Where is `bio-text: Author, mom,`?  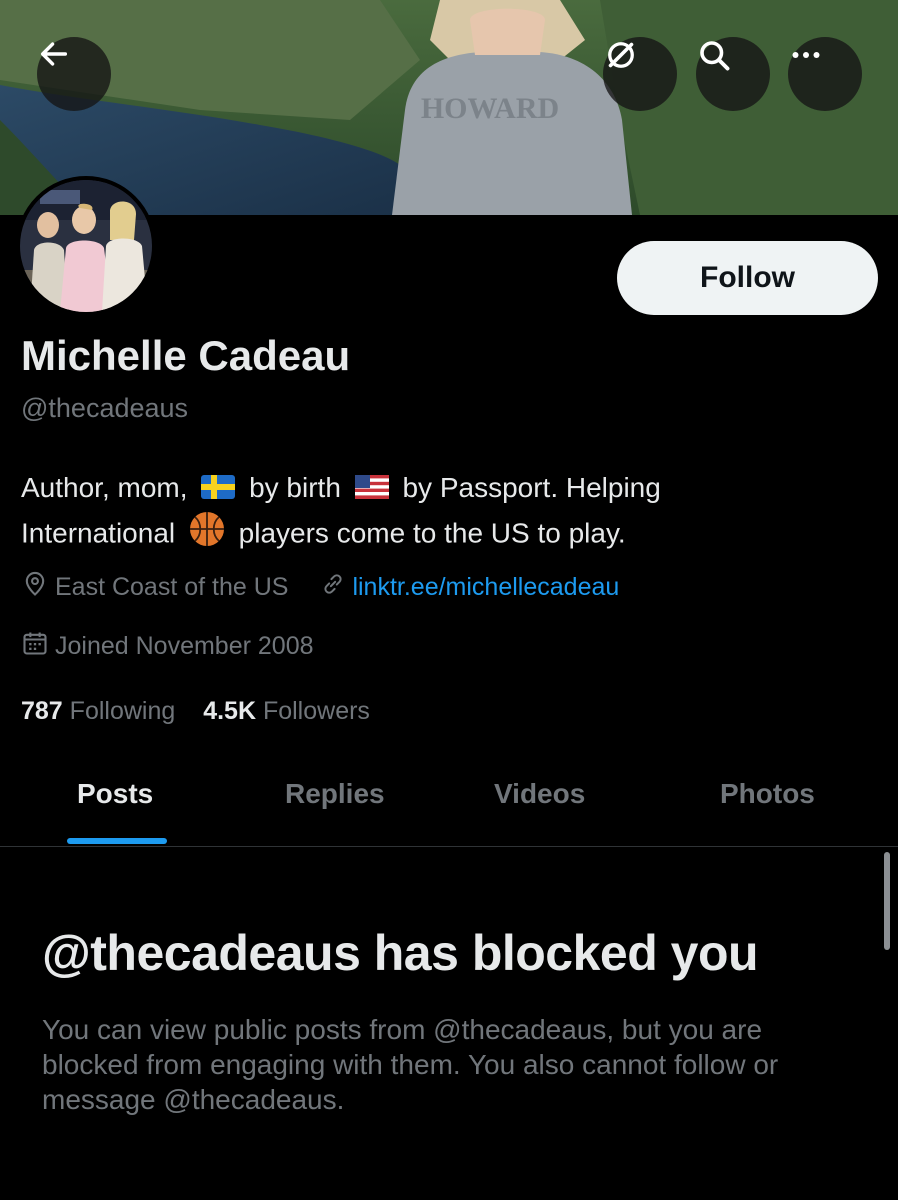
bio-text: Author, mom, is located at coordinates (104, 487).